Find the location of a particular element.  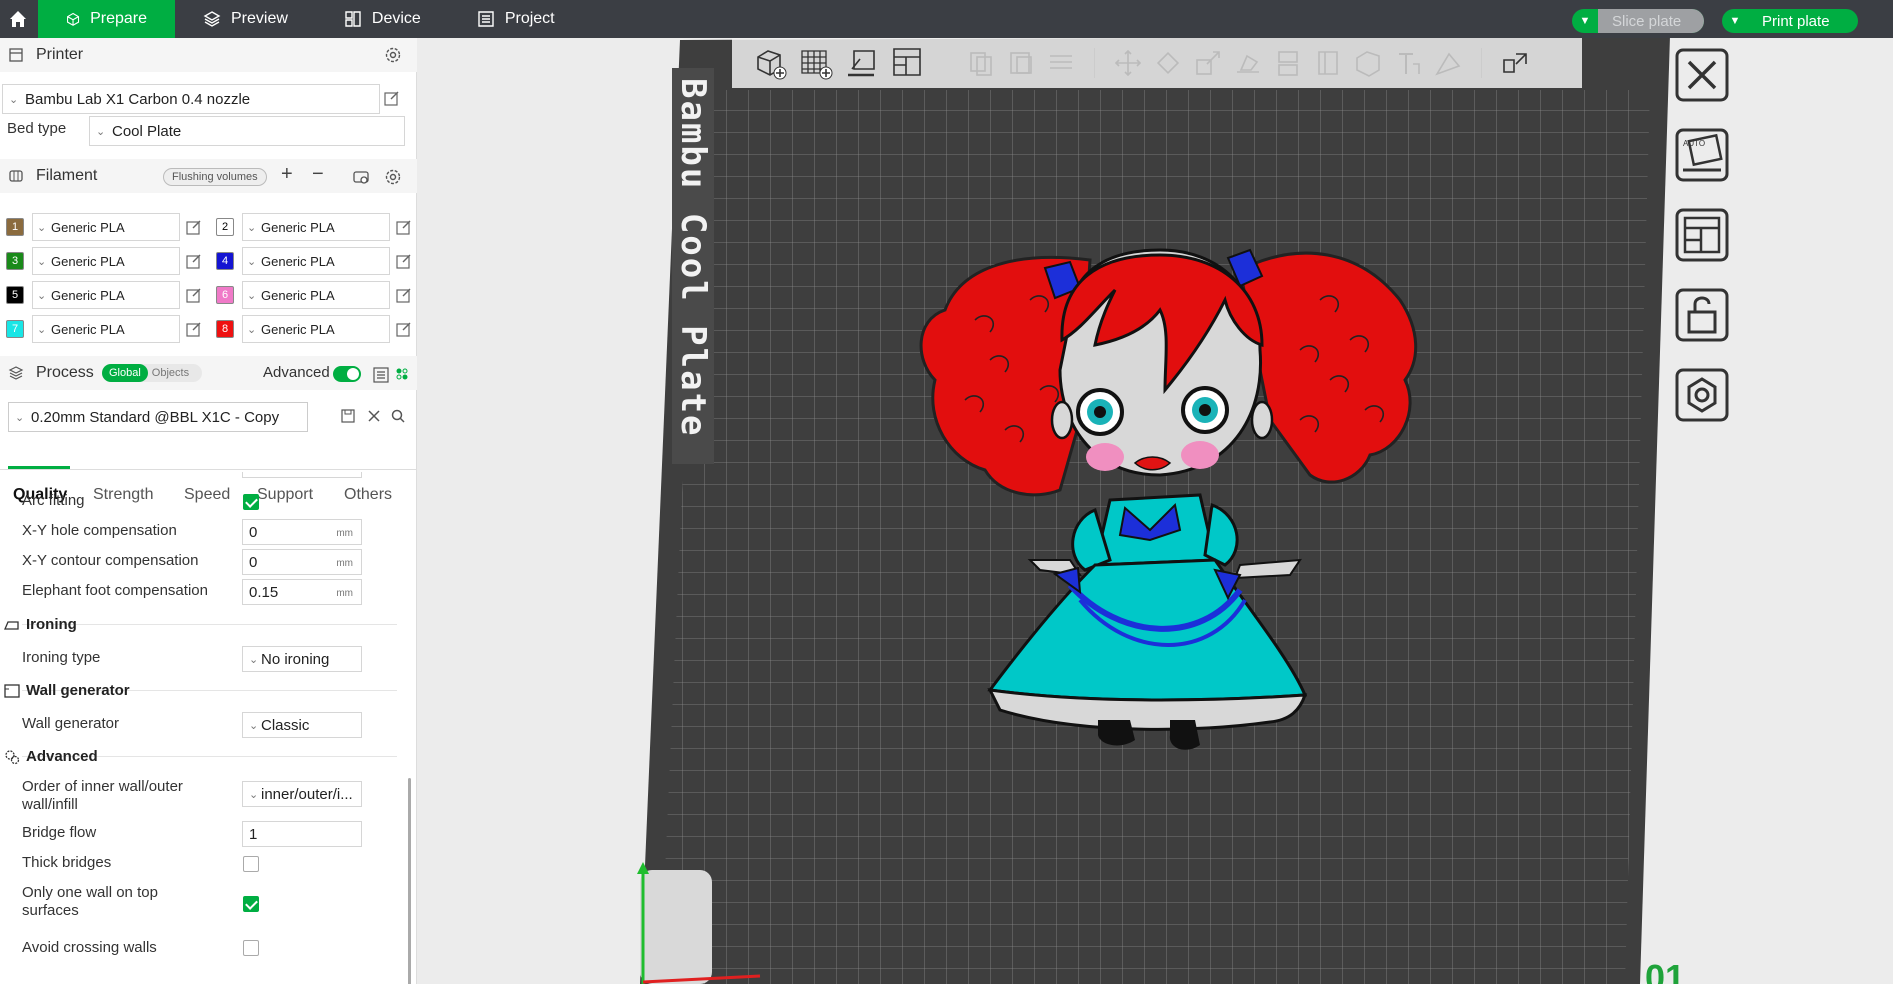

filament-slot-2: 2 ⌄ Generic PLA is located at coordinates (314, 227).